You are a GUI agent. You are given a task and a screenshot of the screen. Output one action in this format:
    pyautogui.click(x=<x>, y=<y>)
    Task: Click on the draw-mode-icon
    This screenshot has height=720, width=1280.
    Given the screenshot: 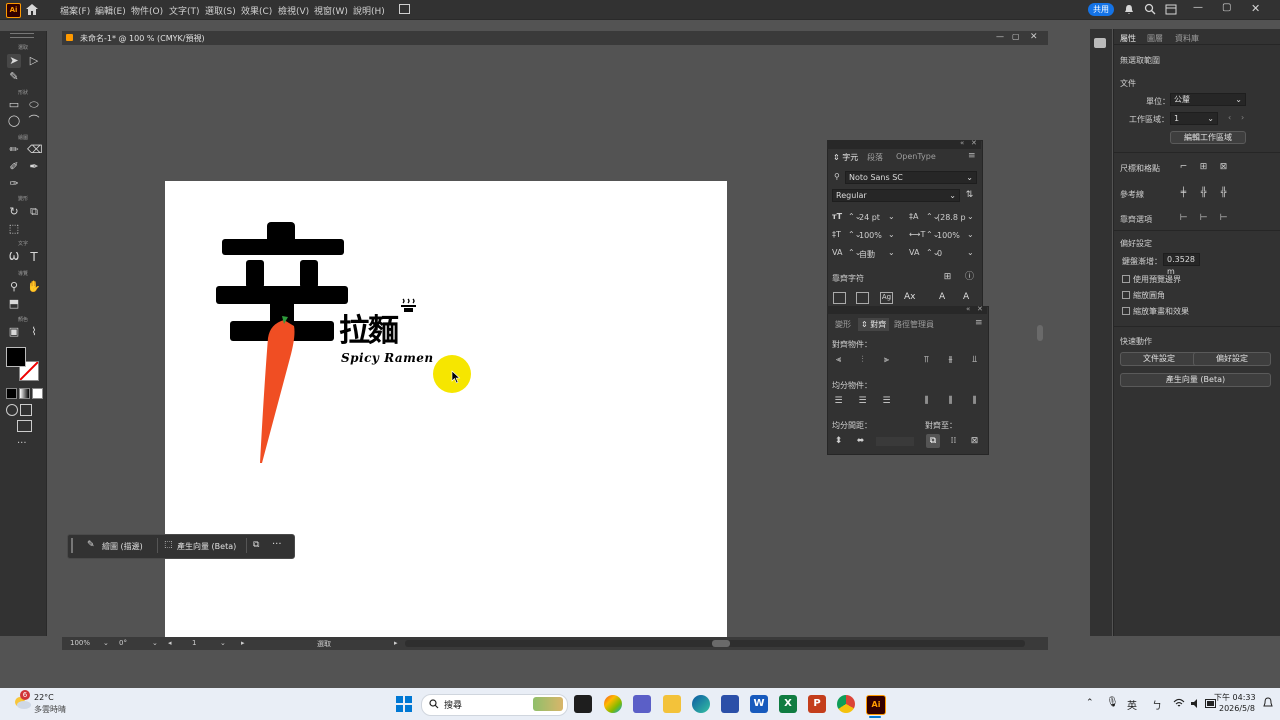 What is the action you would take?
    pyautogui.click(x=12, y=410)
    